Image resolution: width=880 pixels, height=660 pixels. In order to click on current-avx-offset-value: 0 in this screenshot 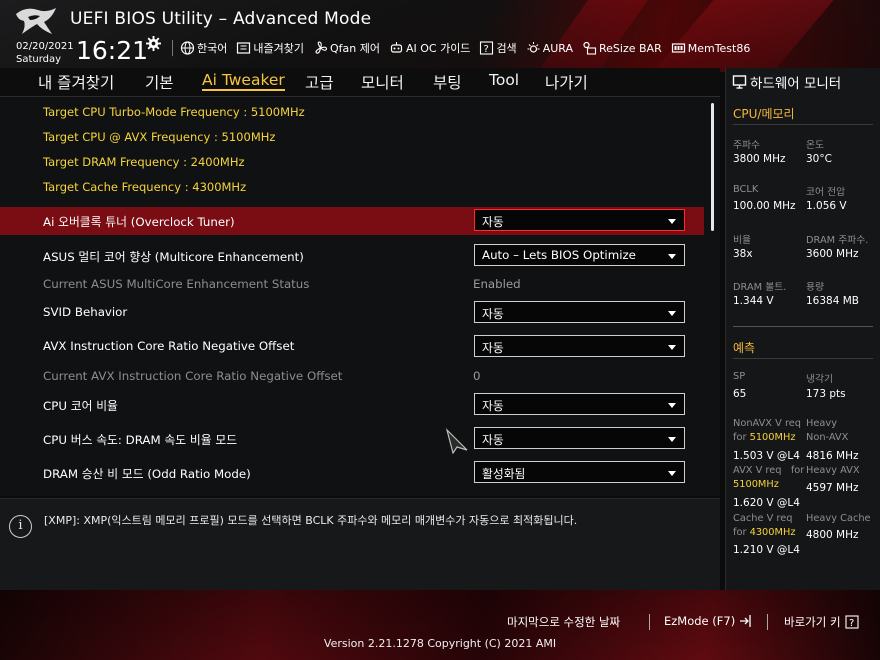, I will do `click(477, 376)`.